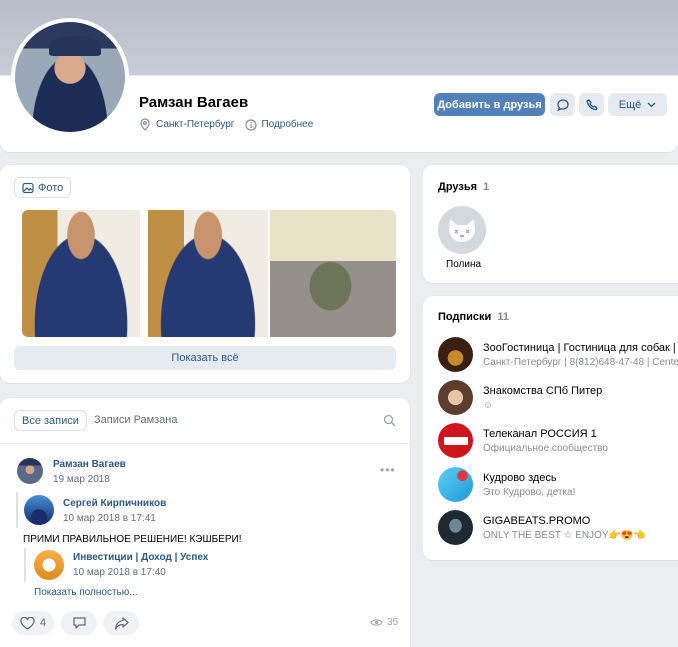  What do you see at coordinates (529, 492) in the screenshot?
I see `subscription-desc: Это Кудрово, детка!` at bounding box center [529, 492].